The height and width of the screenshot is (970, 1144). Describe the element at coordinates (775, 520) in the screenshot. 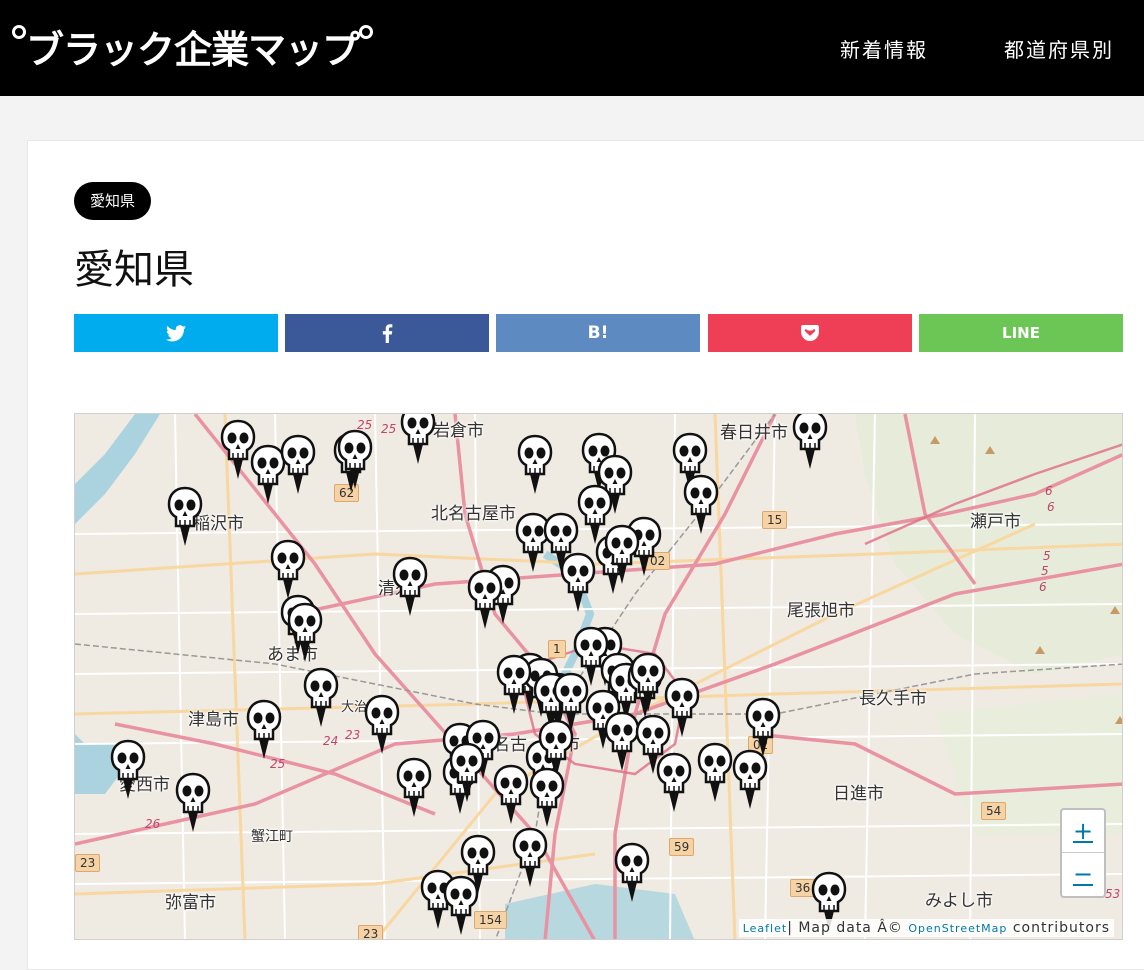

I see `route-shield: 15` at that location.